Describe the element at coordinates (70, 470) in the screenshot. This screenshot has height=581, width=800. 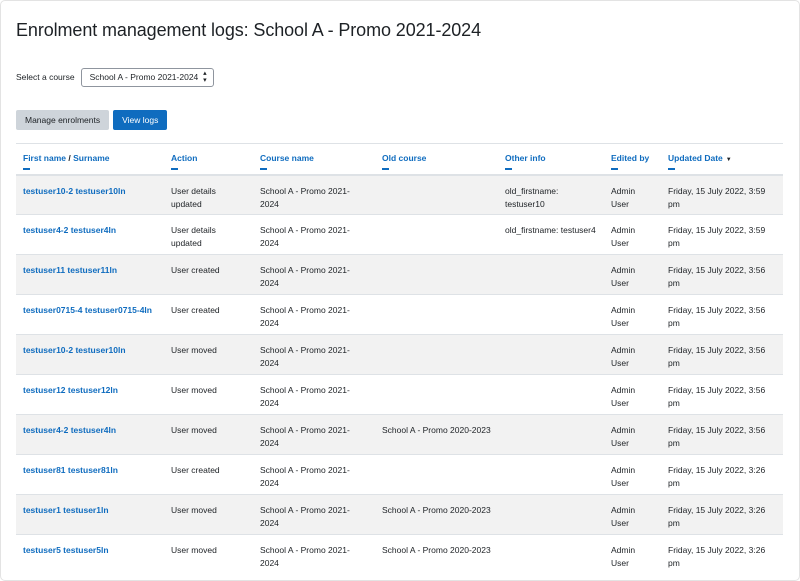
I see `user-profile-link: testuser81 testuser81ln` at that location.